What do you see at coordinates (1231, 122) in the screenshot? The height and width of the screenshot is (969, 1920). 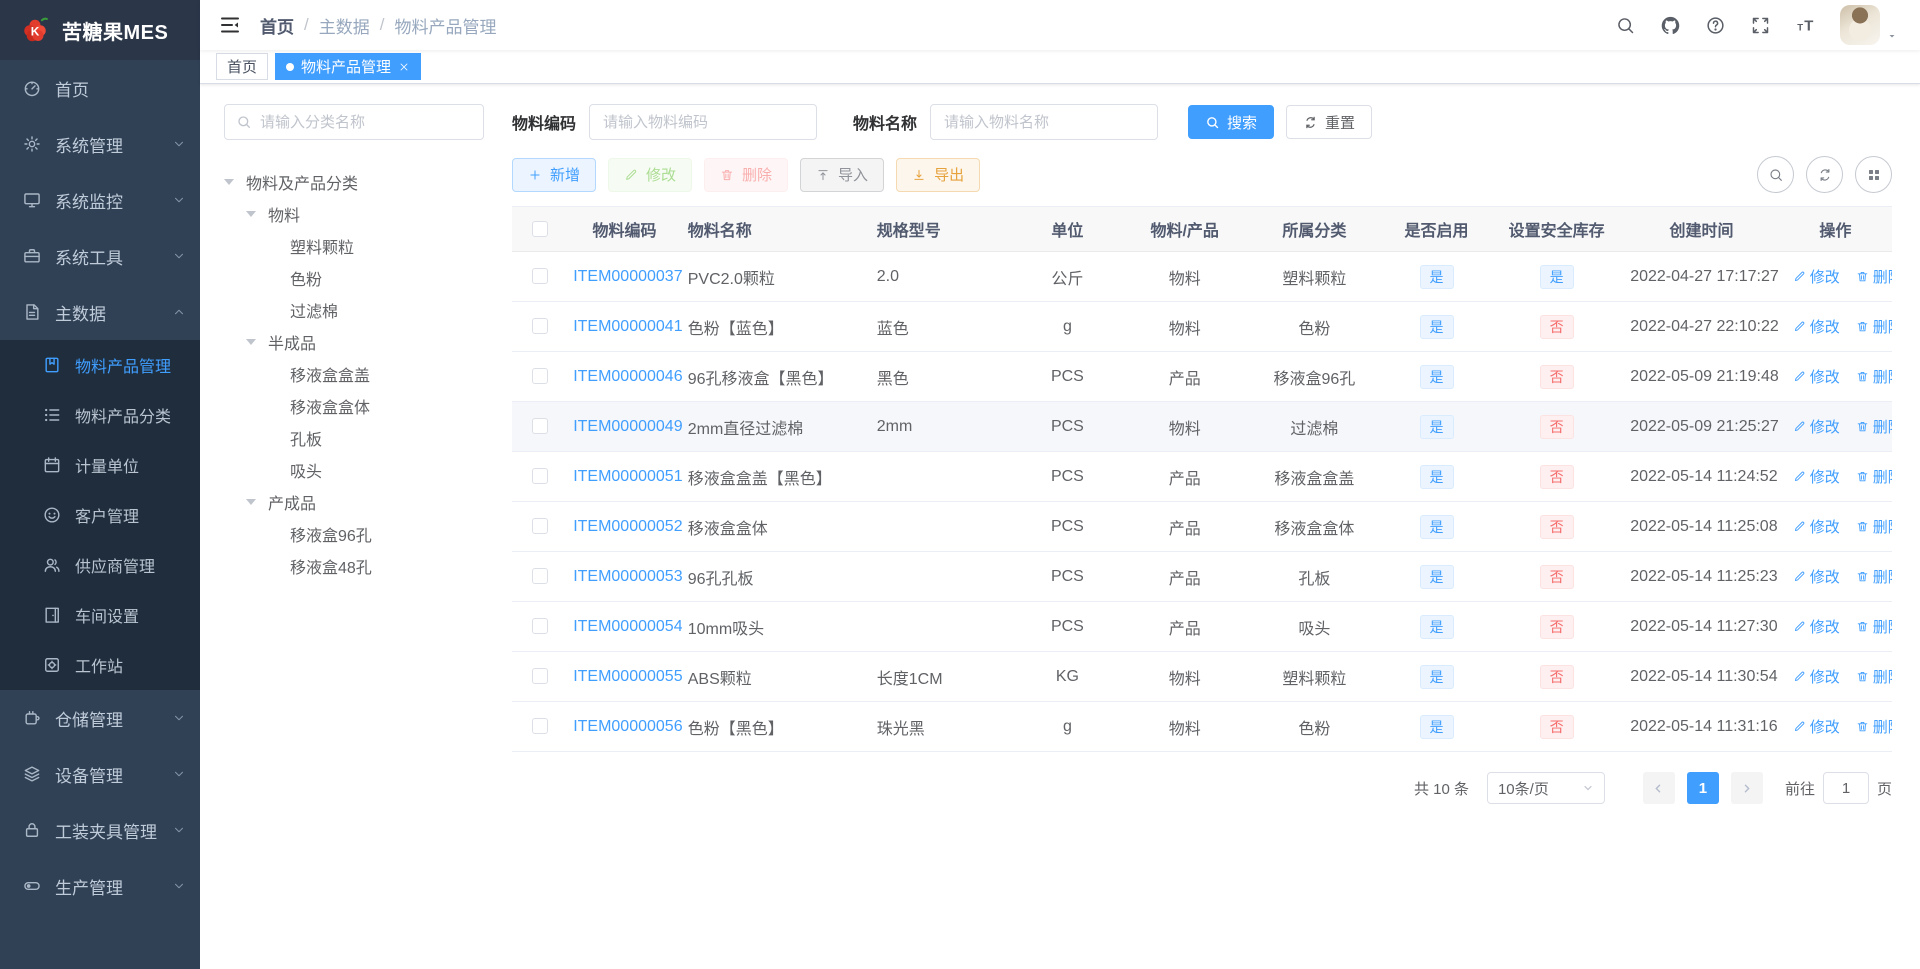 I see `search-button: 搜索` at bounding box center [1231, 122].